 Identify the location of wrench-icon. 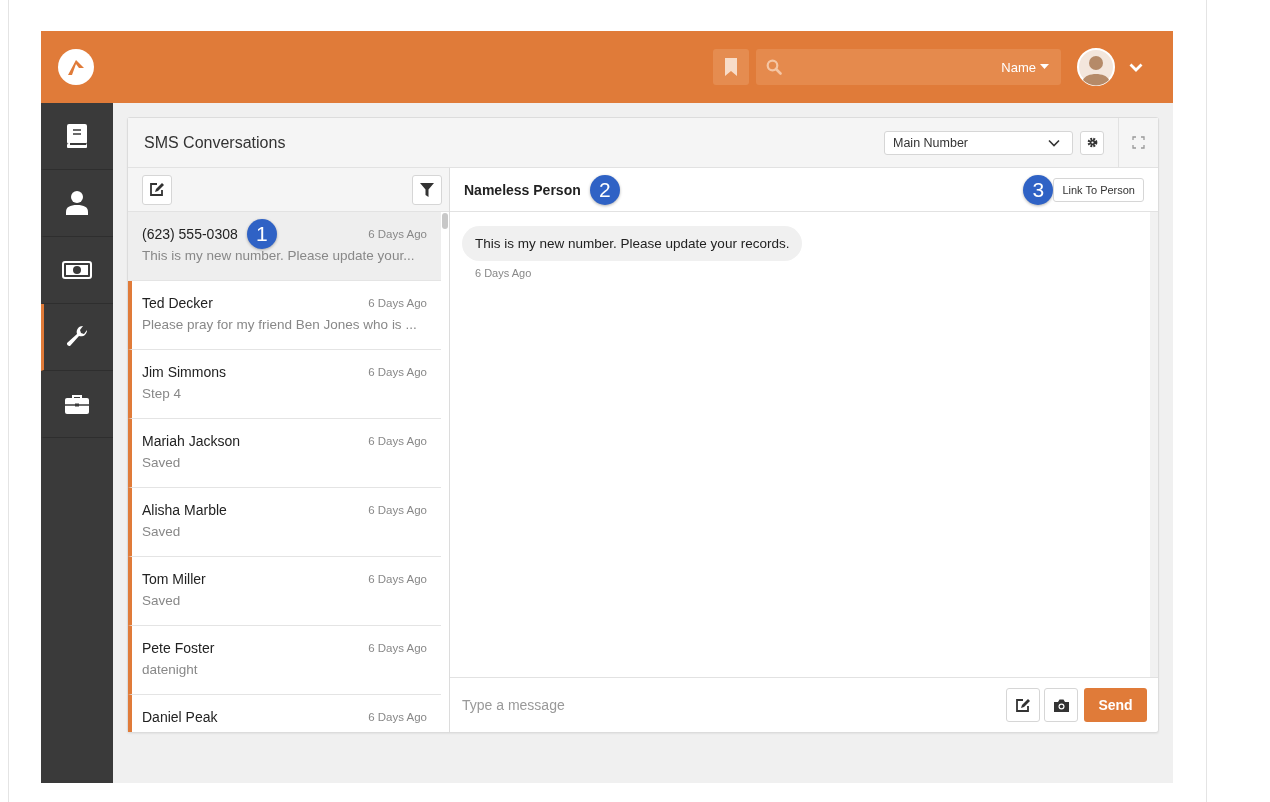
(77, 337).